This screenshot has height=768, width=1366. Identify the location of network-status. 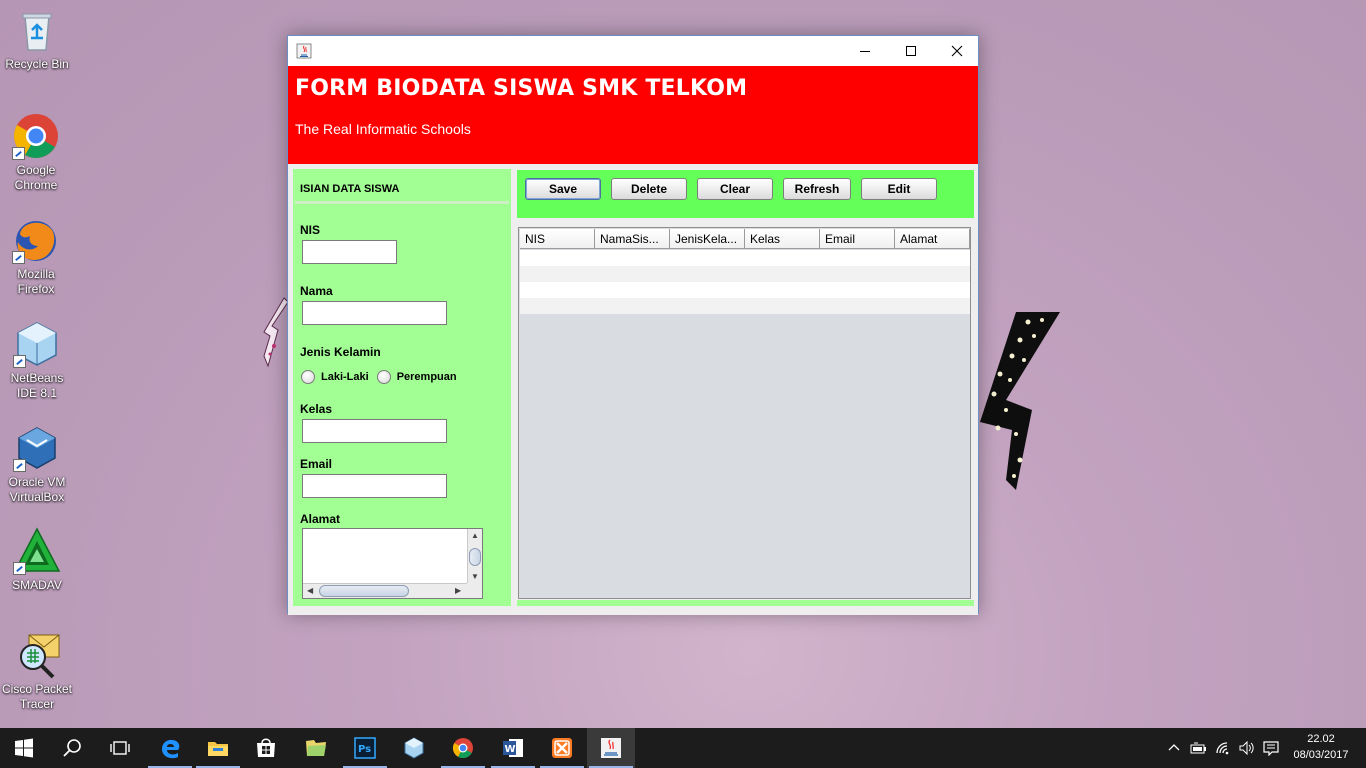
(1223, 748).